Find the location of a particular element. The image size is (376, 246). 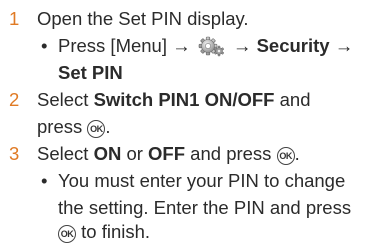

bullet-text: You must enter your PIN to change is located at coordinates (202, 180).